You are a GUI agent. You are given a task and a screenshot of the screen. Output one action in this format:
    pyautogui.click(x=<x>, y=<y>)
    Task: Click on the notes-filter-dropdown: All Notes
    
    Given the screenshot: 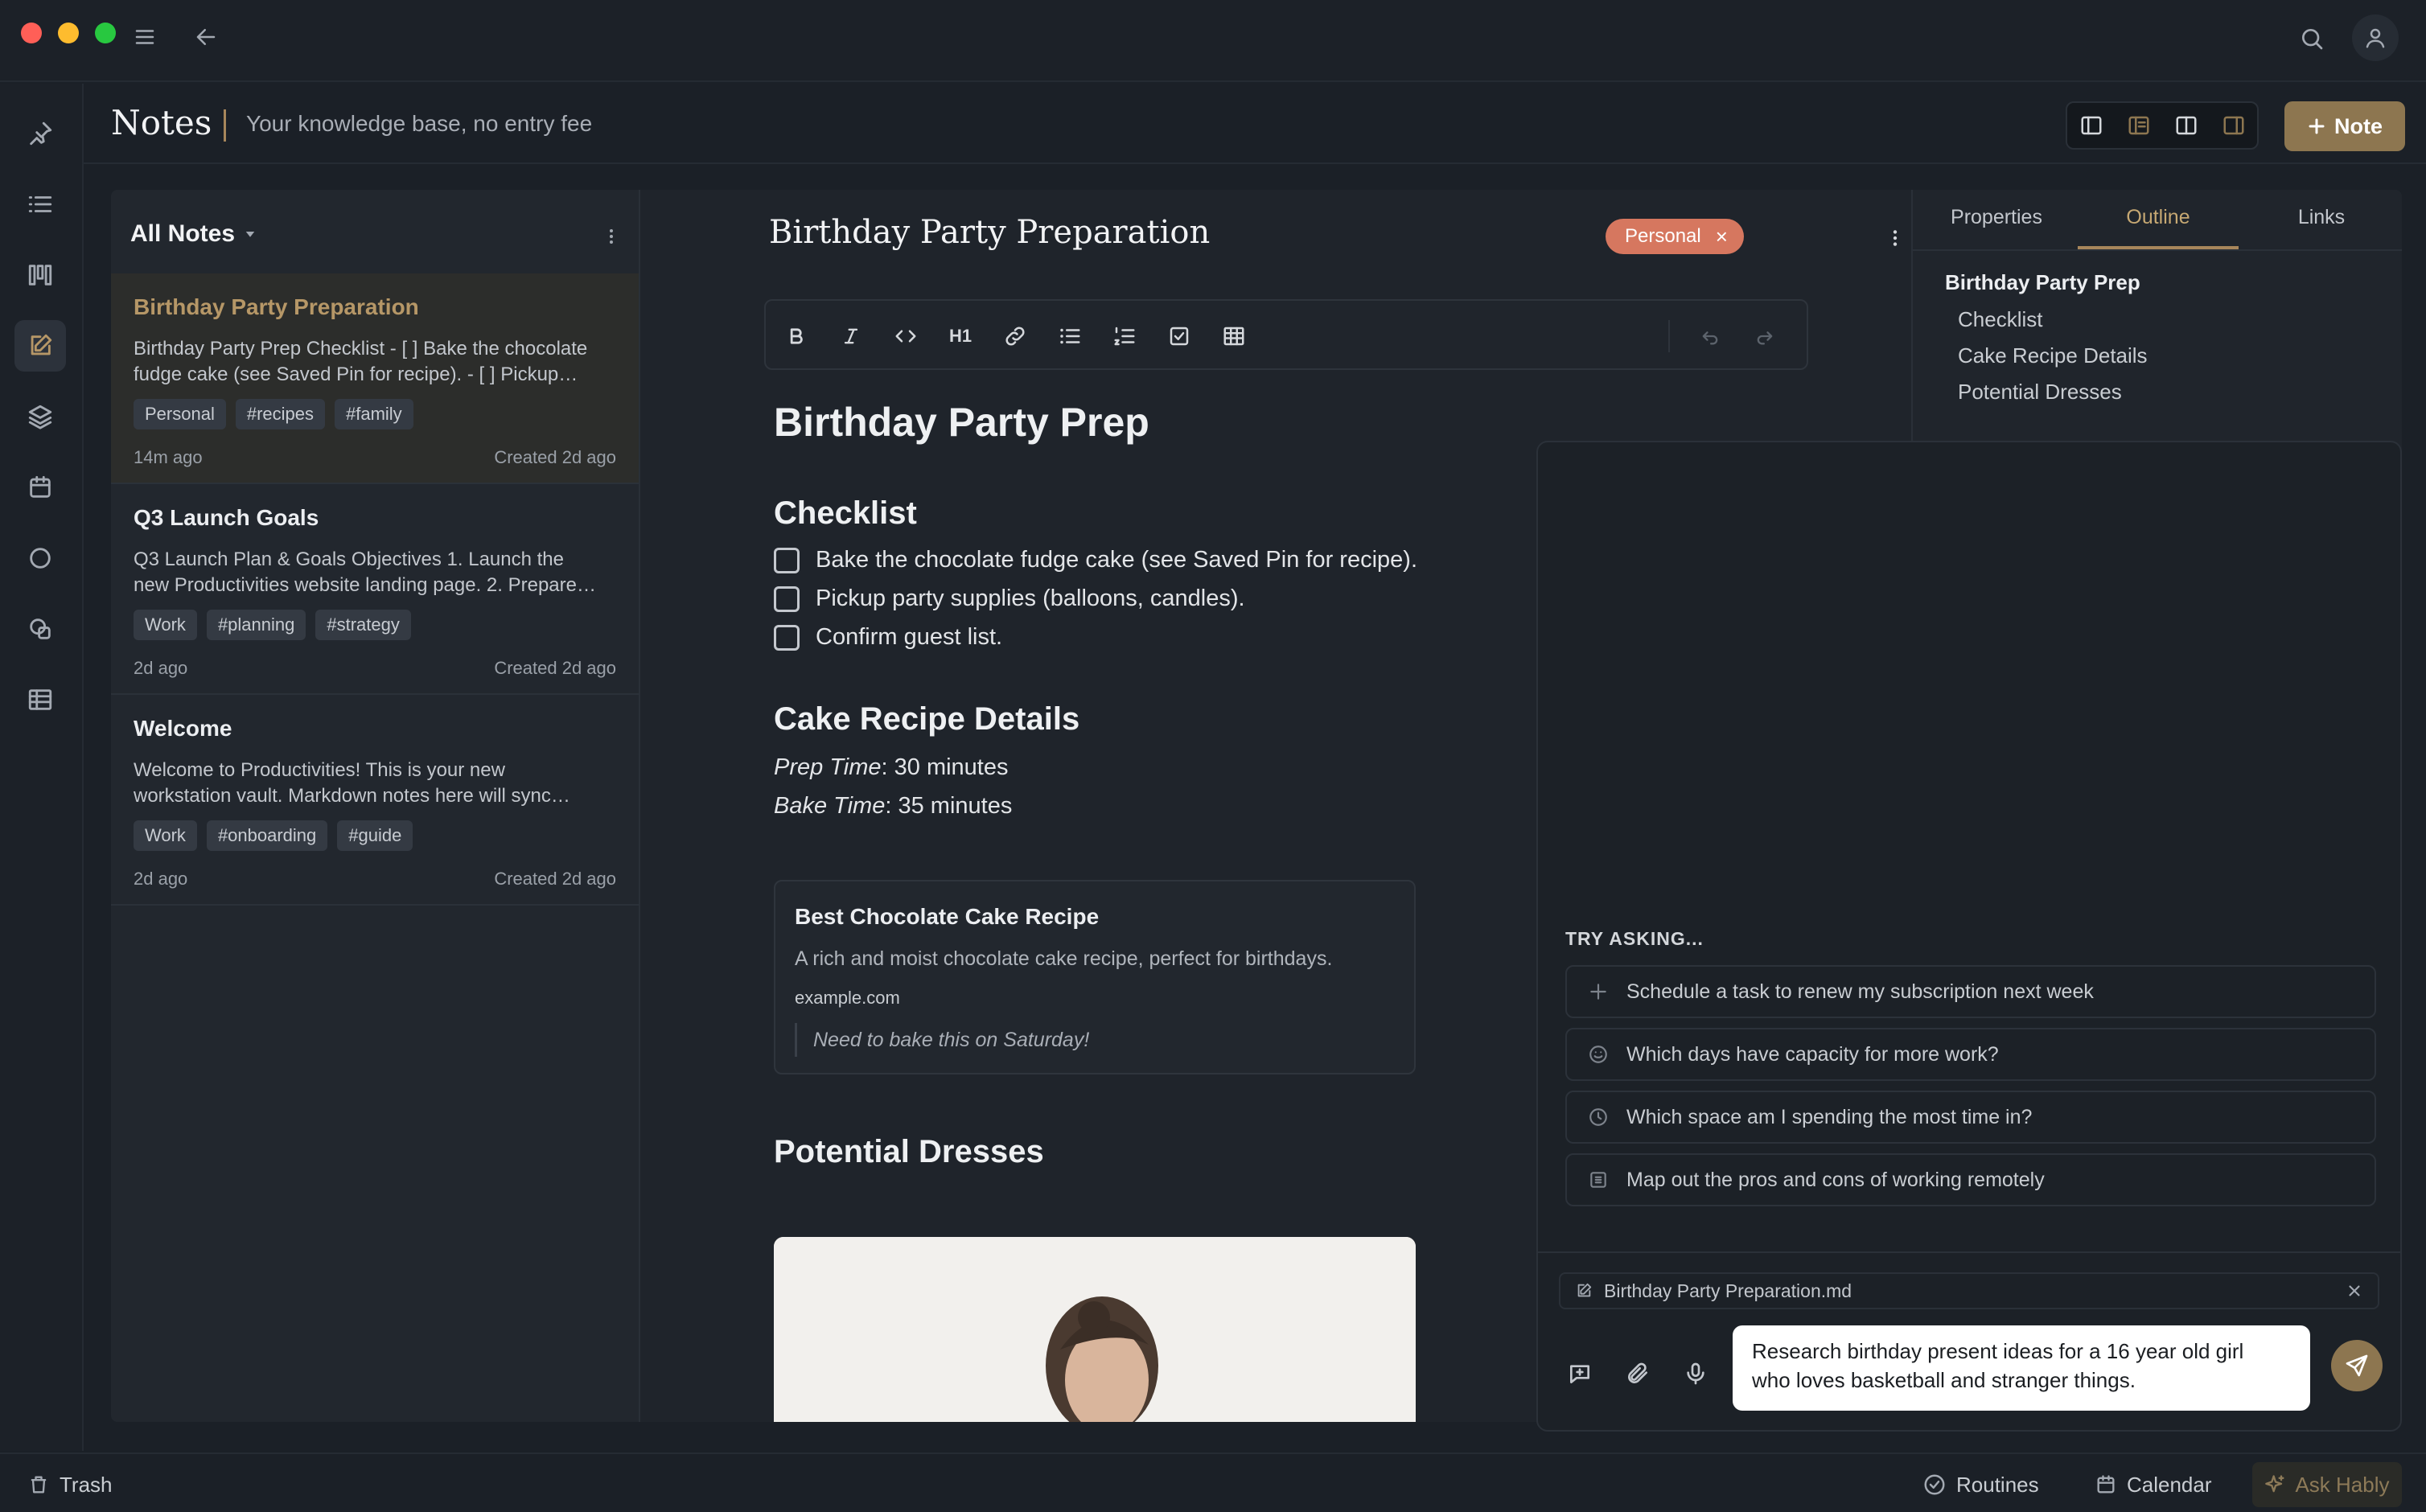 What is the action you would take?
    pyautogui.click(x=193, y=234)
    